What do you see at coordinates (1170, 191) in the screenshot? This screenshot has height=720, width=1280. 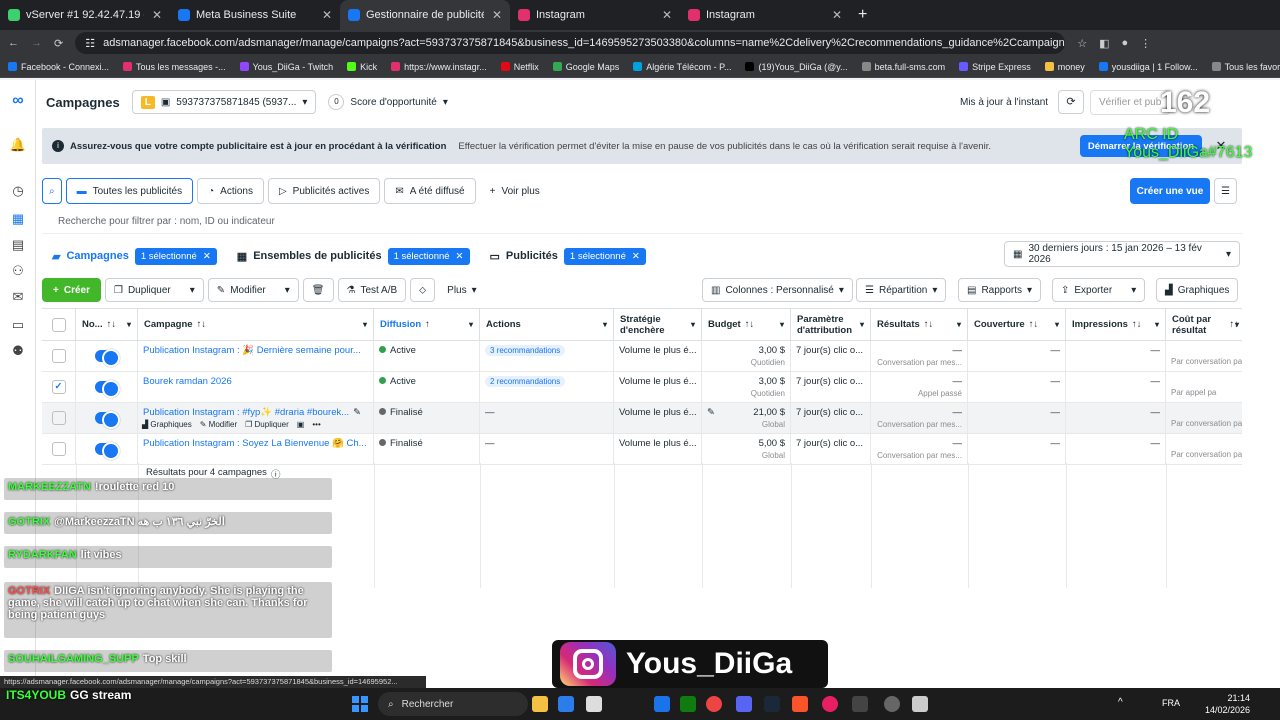 I see `create-view-button: Créer une vue` at bounding box center [1170, 191].